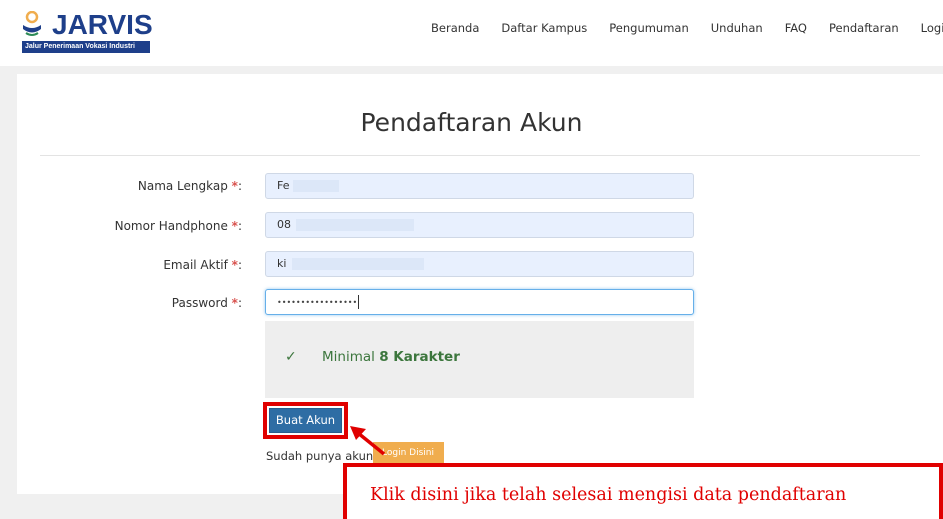 Image resolution: width=943 pixels, height=519 pixels. I want to click on label-text: Email Aktif, so click(195, 265).